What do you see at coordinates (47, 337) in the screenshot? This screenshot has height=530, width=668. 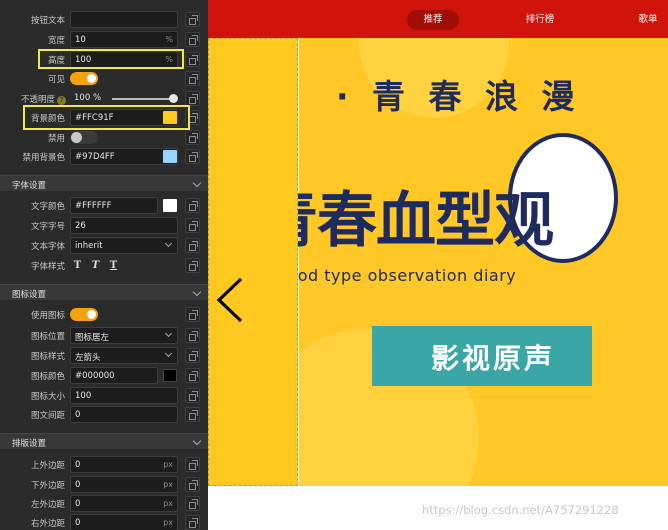 I see `icon-position-label: 图标位置` at bounding box center [47, 337].